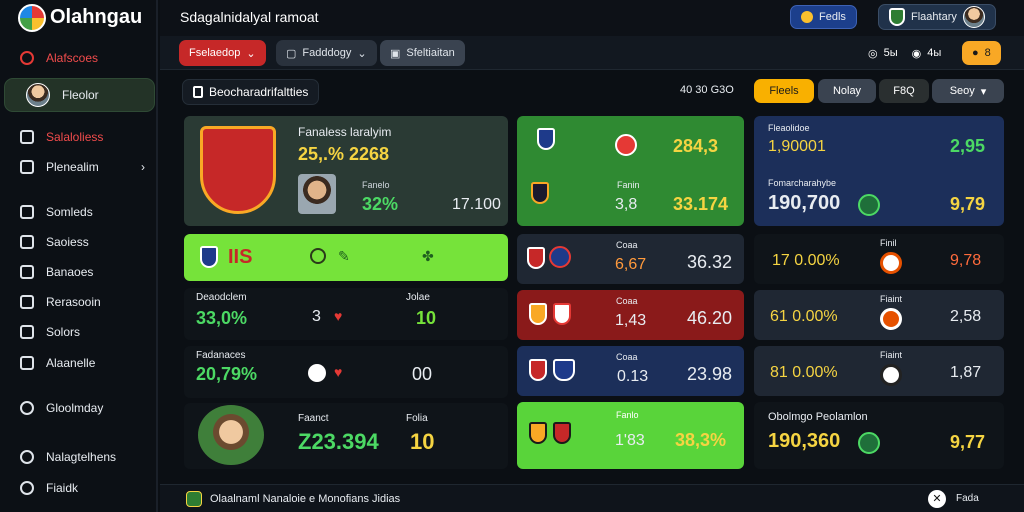 This screenshot has height=512, width=1024. I want to click on filter-f8q: F8Q, so click(904, 91).